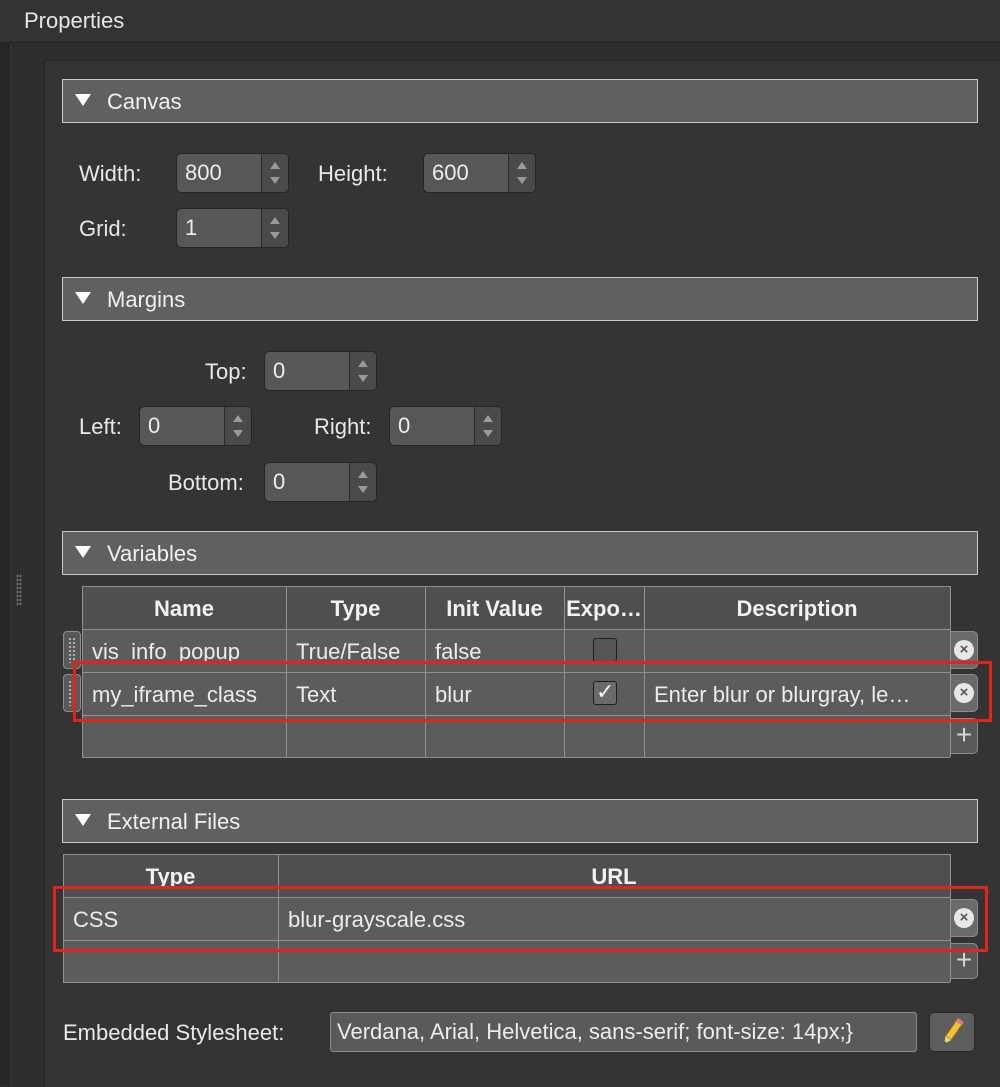  What do you see at coordinates (520, 101) in the screenshot?
I see `canvas-section-header: Canvas` at bounding box center [520, 101].